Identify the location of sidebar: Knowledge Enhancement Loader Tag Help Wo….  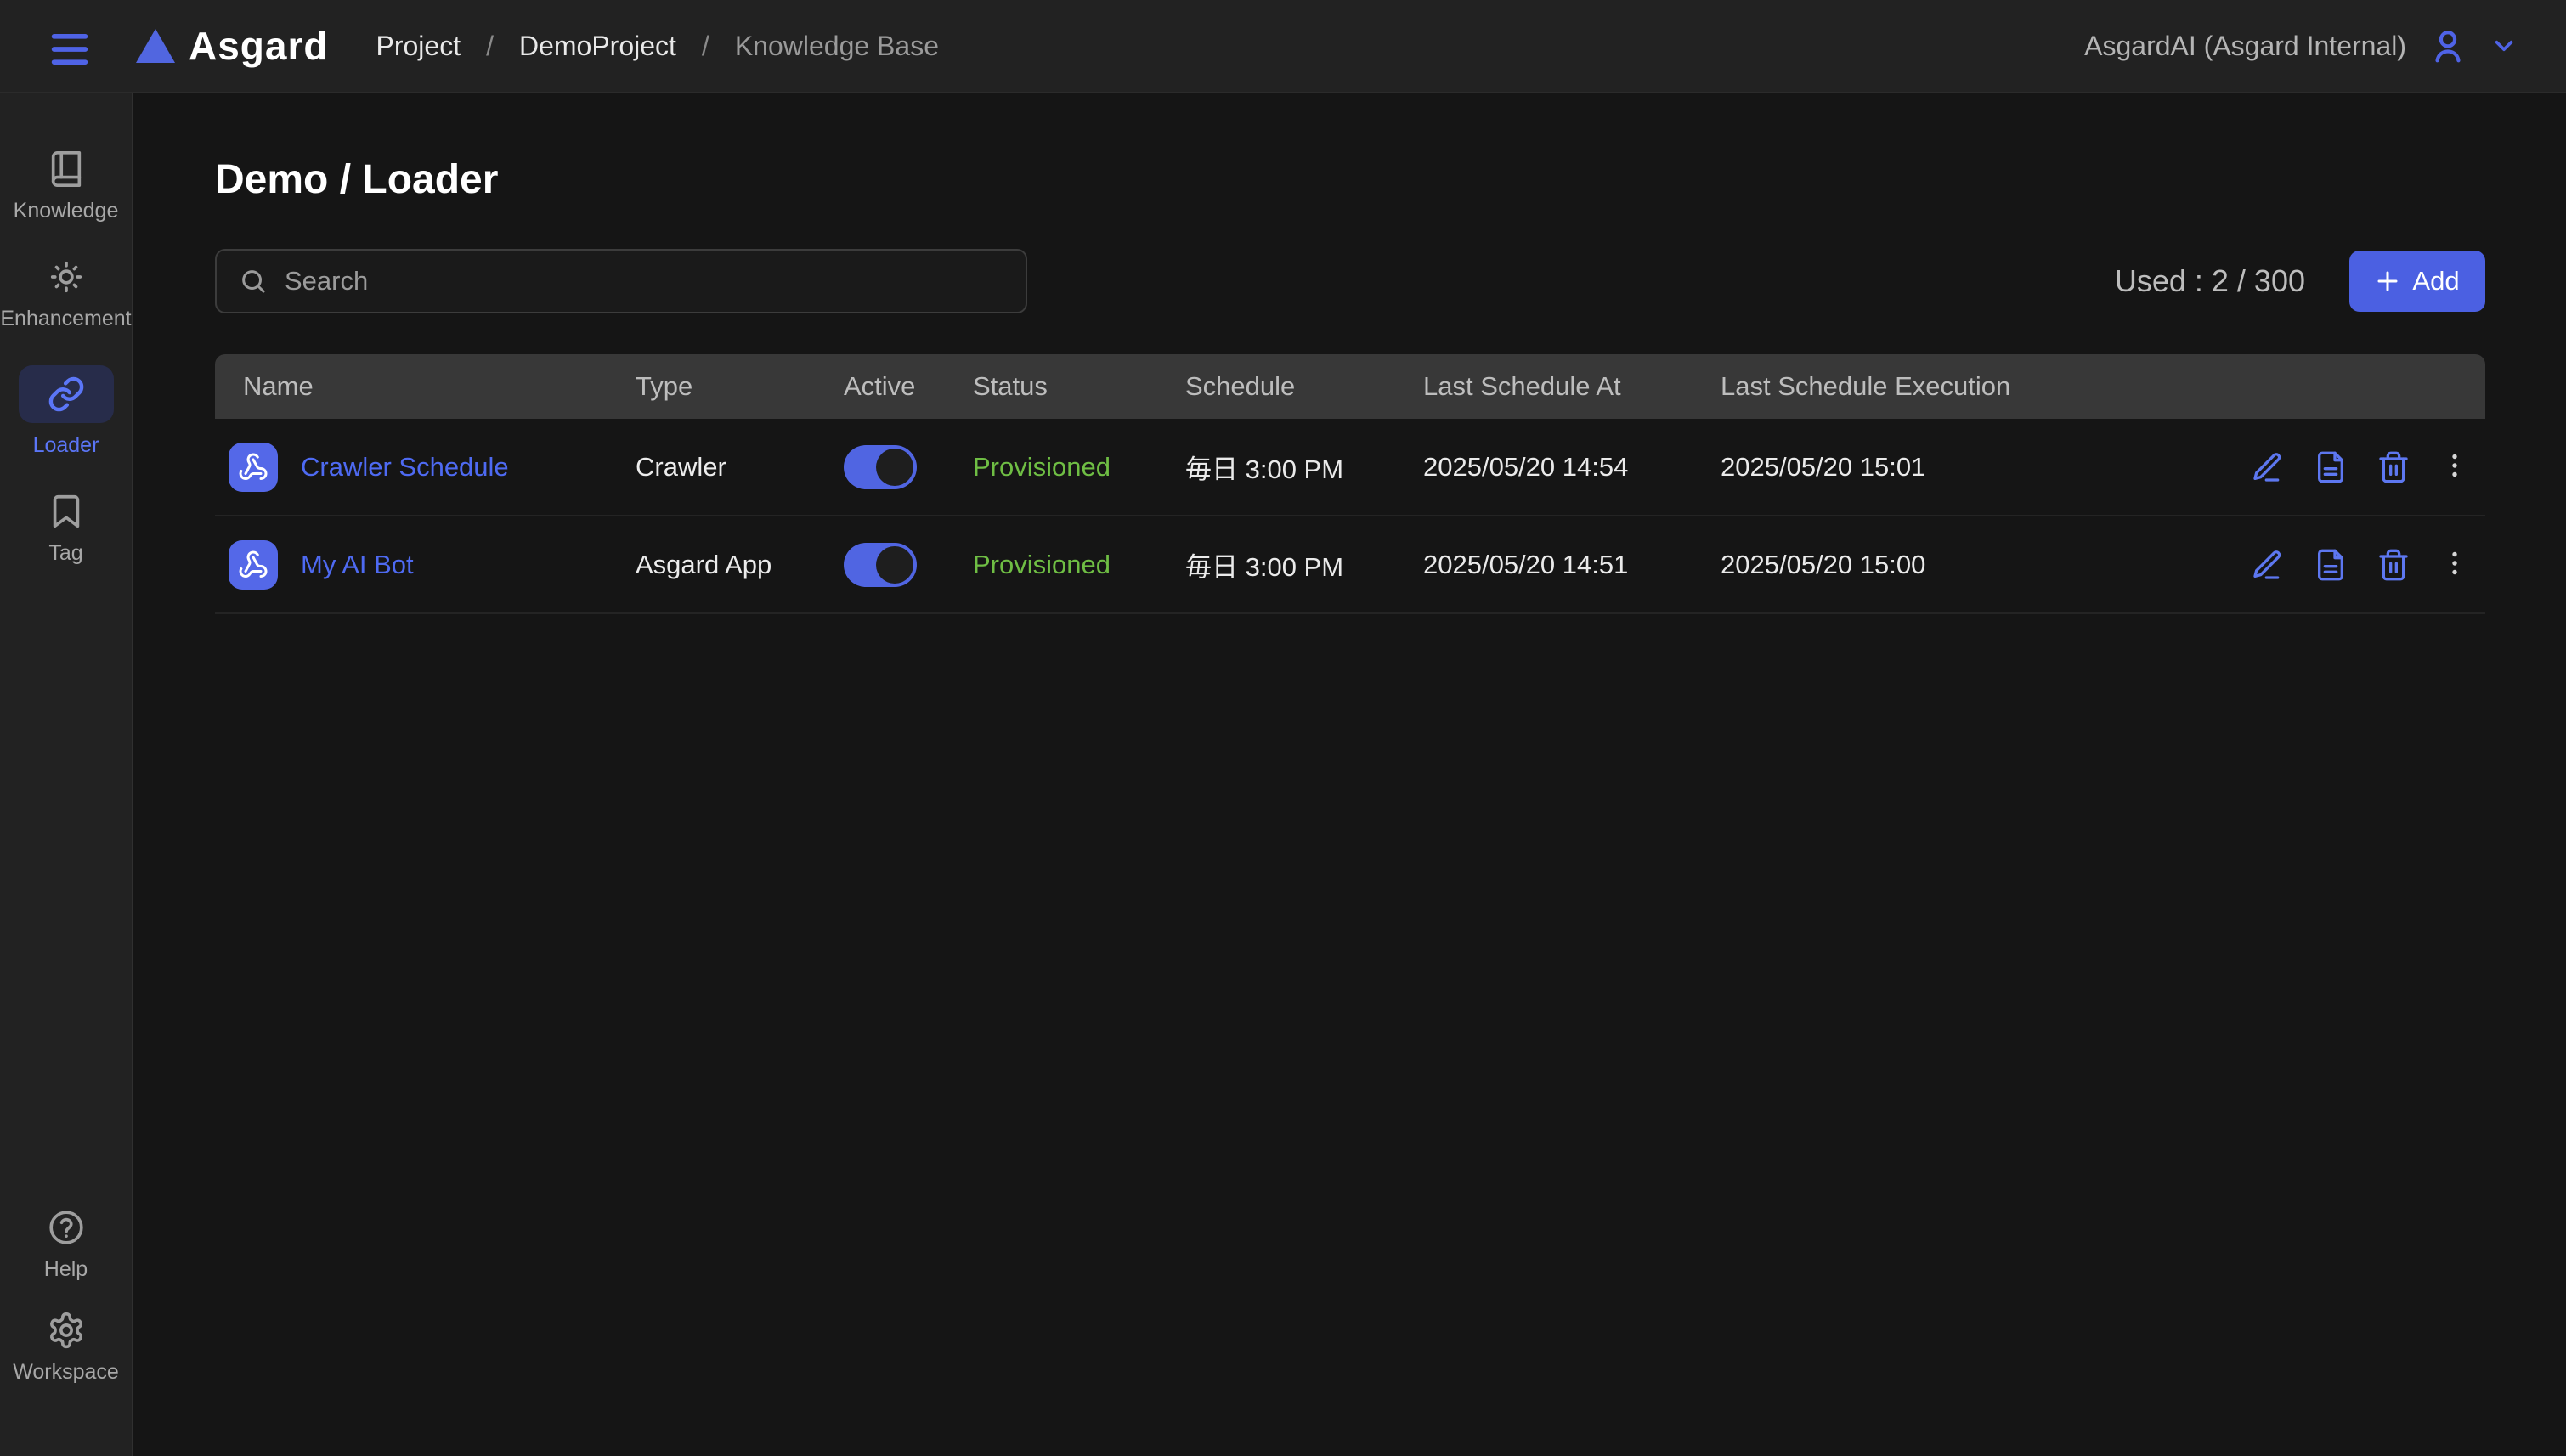
(66, 775).